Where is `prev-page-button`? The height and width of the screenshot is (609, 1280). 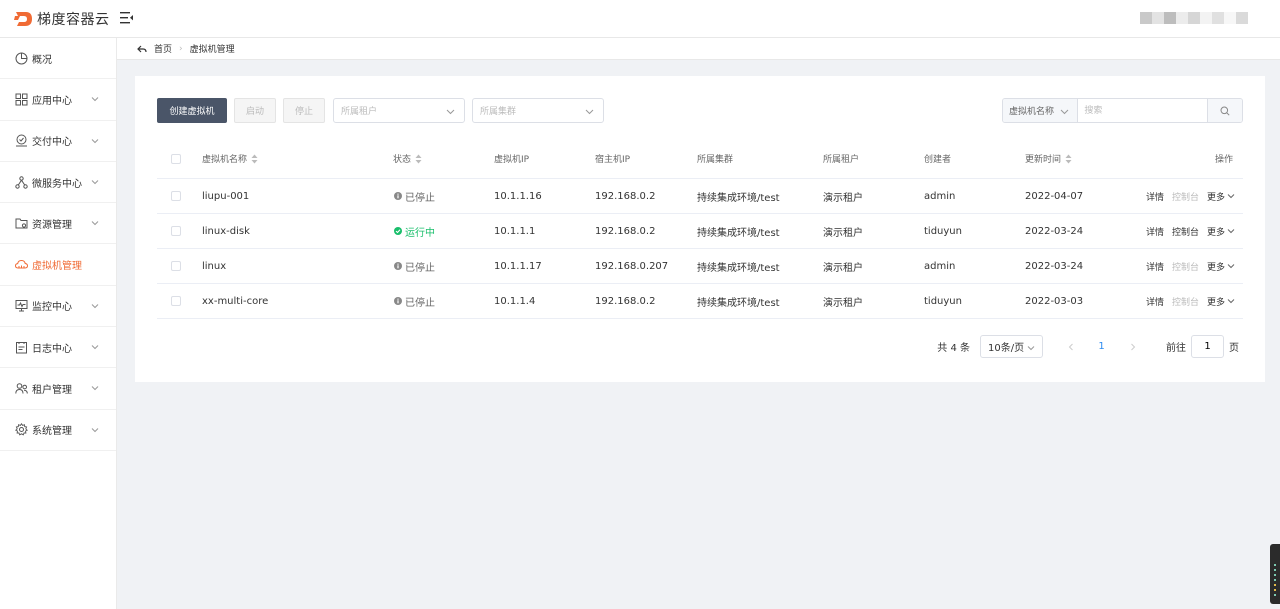
prev-page-button is located at coordinates (1070, 346).